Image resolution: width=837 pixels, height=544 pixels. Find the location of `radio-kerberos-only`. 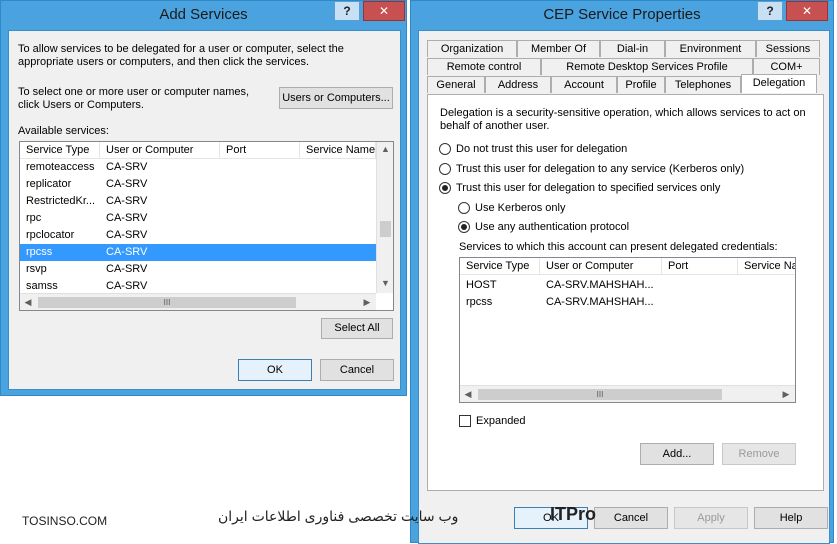

radio-kerberos-only is located at coordinates (464, 208).